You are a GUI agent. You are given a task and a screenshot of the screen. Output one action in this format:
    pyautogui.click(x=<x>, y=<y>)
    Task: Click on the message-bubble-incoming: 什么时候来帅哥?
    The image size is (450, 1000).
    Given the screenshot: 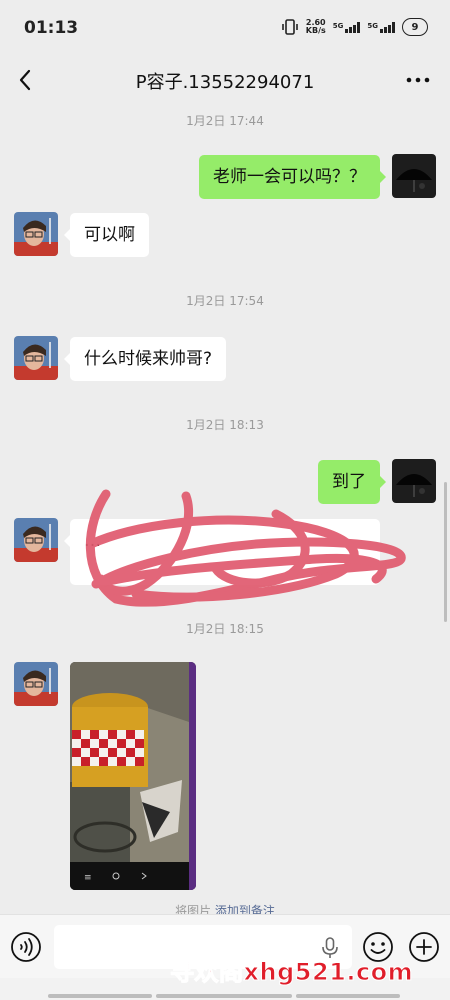 What is the action you would take?
    pyautogui.click(x=145, y=359)
    